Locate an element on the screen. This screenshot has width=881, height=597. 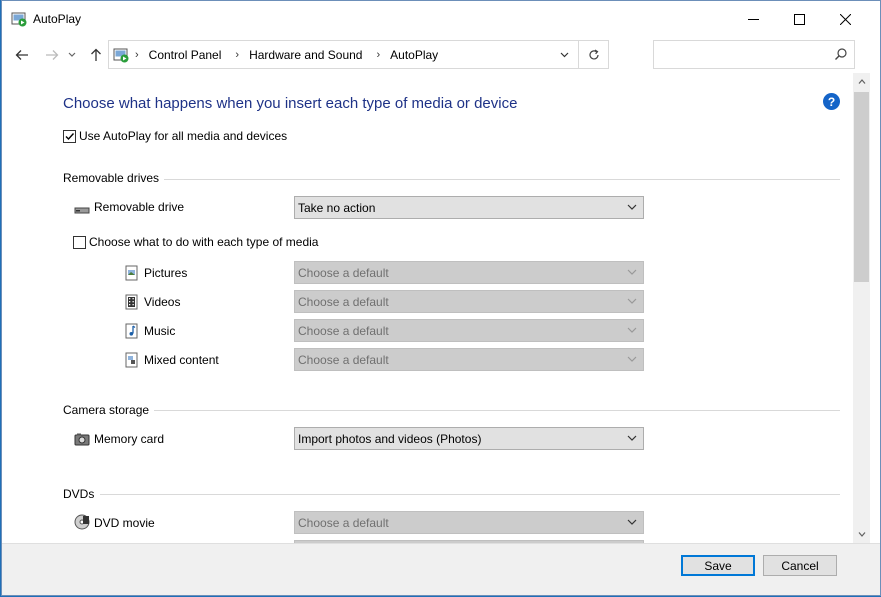
music-icon is located at coordinates (132, 331).